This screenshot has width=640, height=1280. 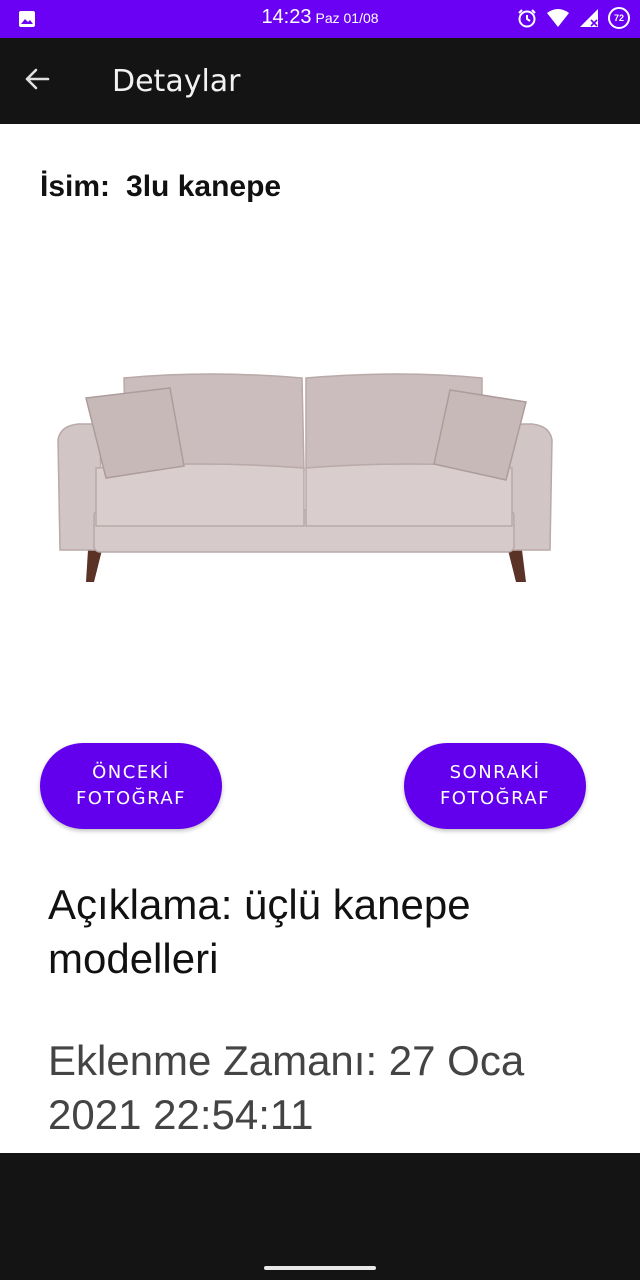 I want to click on page-title: Detaylar, so click(x=176, y=81).